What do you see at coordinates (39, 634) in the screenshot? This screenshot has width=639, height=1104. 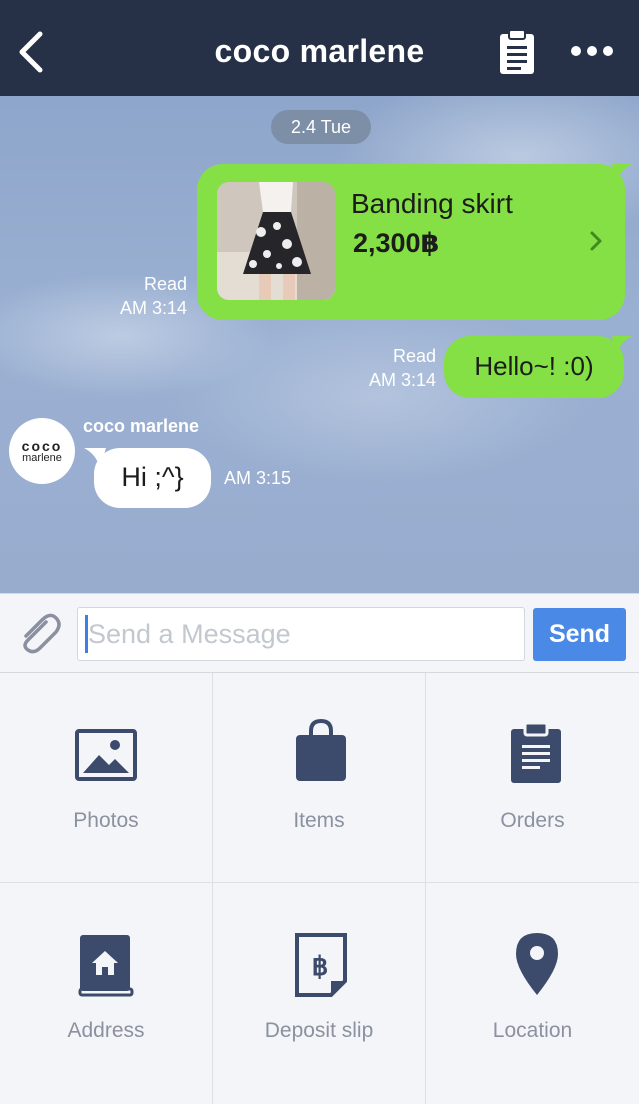 I see `paperclip-icon` at bounding box center [39, 634].